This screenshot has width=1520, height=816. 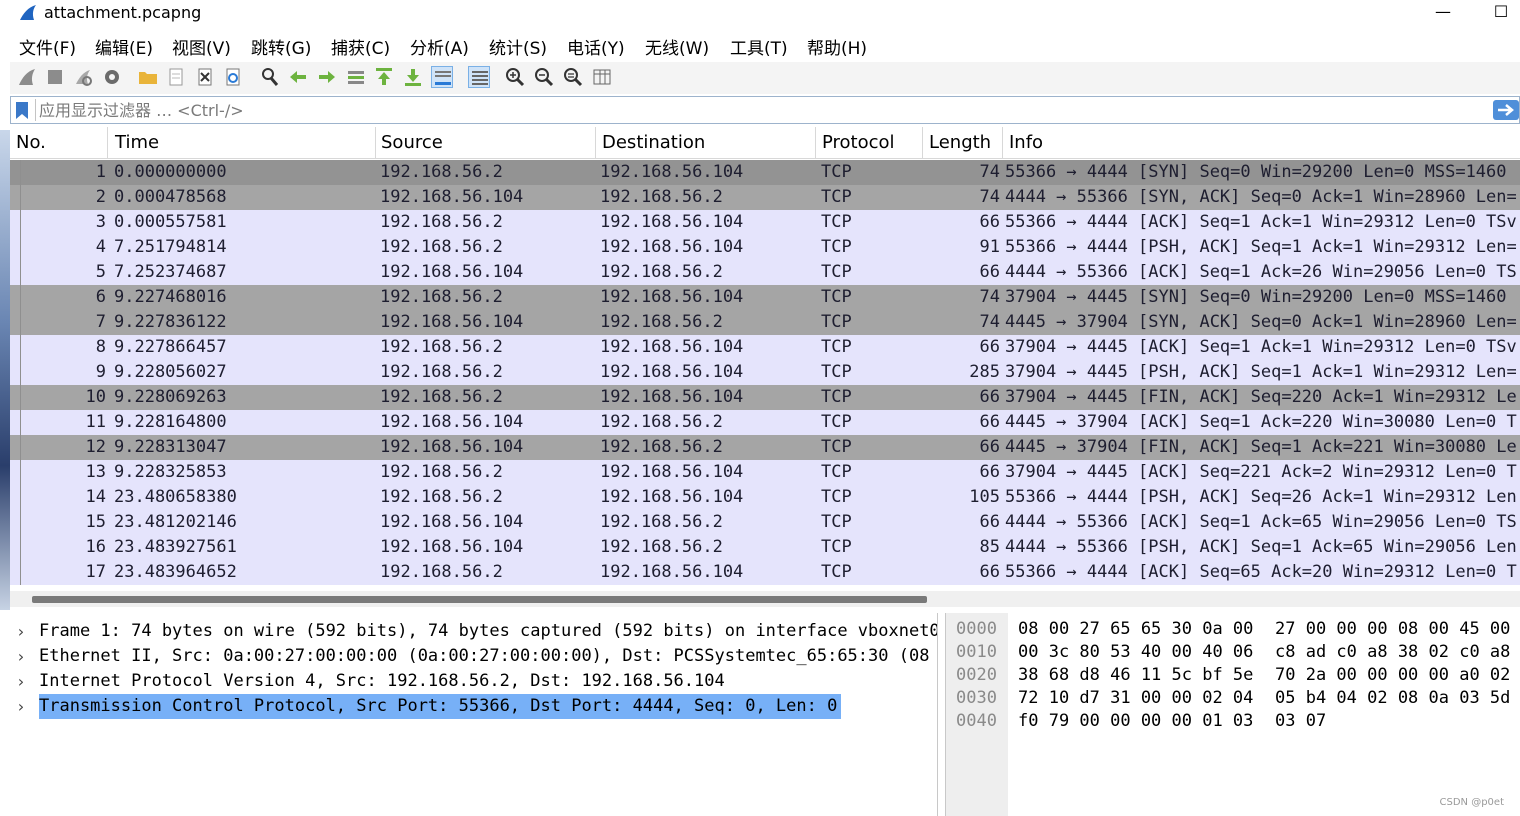 I want to click on menu-help: 帮助(H), so click(x=837, y=46).